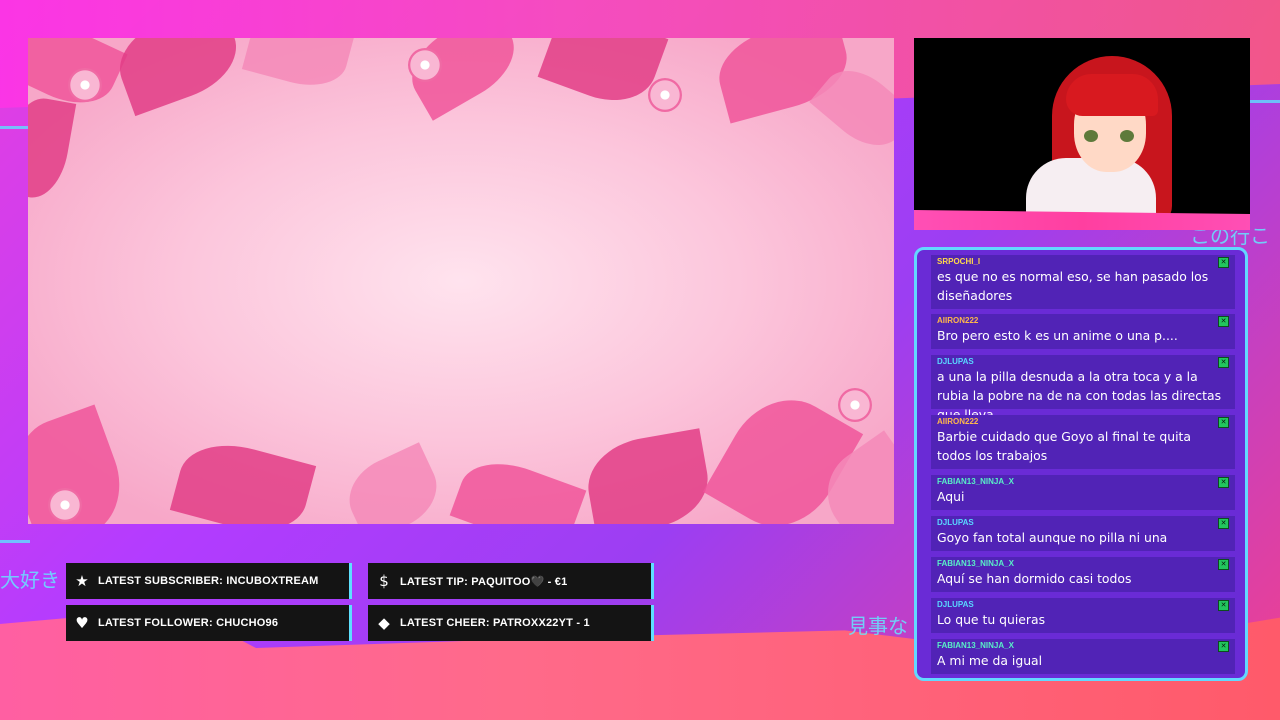 Image resolution: width=1280 pixels, height=720 pixels. I want to click on alert-label: LATEST FOLLOWER: CHUCHO96, so click(188, 623).